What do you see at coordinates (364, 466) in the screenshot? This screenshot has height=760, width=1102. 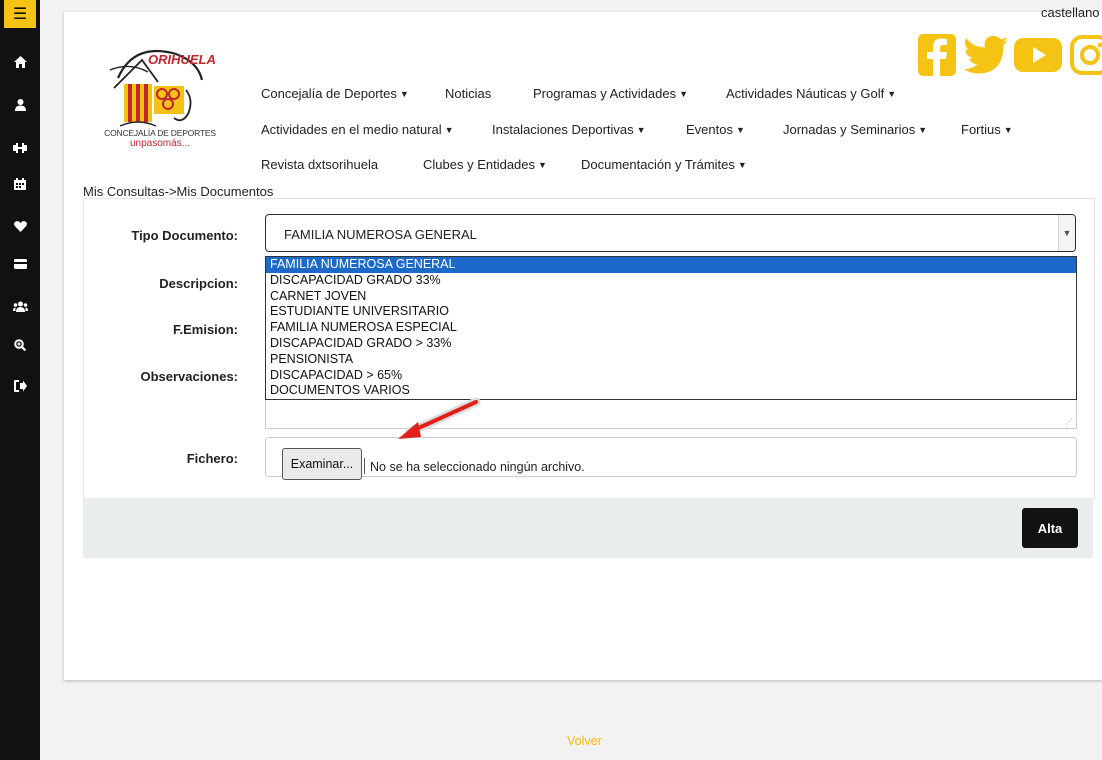 I see `file-divider` at bounding box center [364, 466].